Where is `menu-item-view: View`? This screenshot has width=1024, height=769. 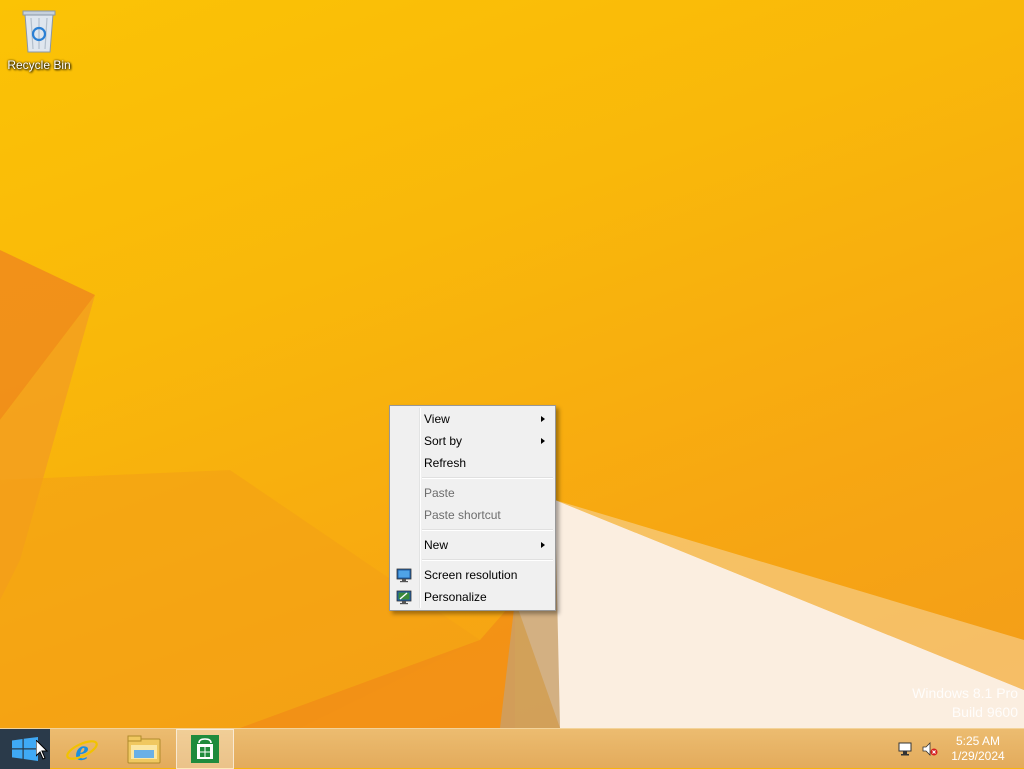 menu-item-view: View is located at coordinates (472, 419).